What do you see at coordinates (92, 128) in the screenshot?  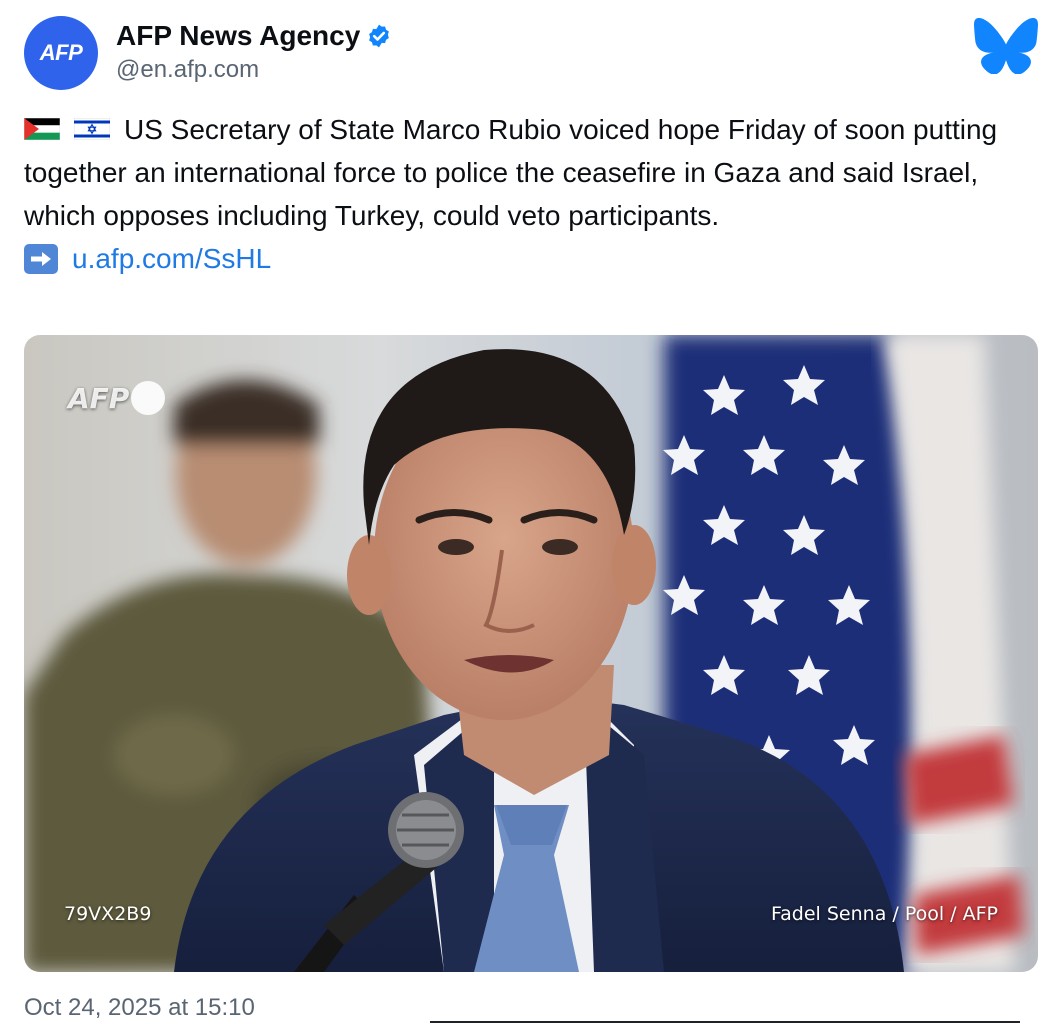 I see `israel-flag-icon` at bounding box center [92, 128].